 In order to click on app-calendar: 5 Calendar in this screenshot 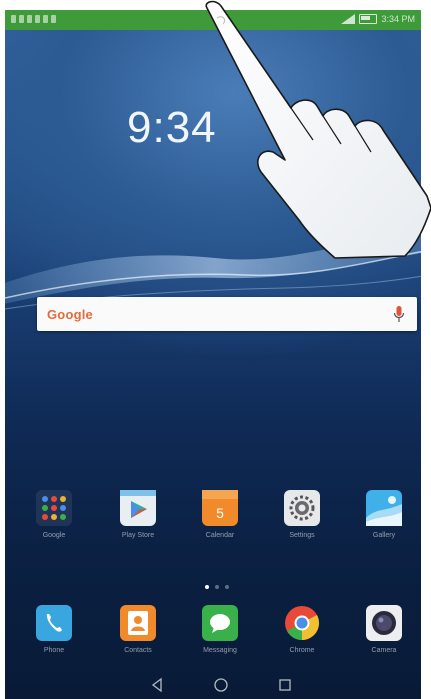, I will do `click(220, 514)`.